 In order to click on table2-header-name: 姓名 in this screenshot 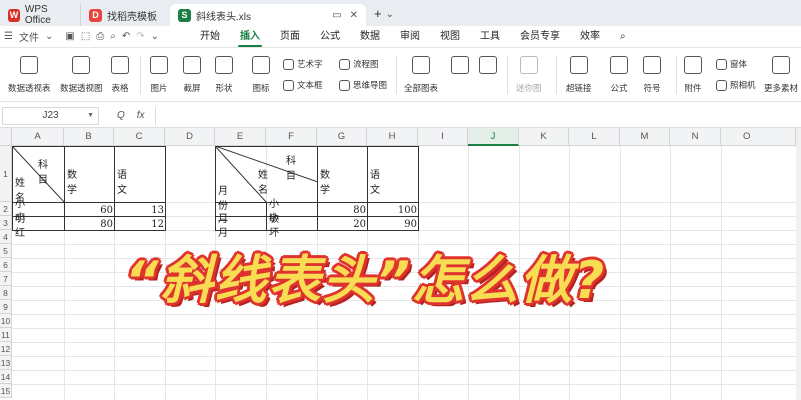, I will do `click(263, 181)`.